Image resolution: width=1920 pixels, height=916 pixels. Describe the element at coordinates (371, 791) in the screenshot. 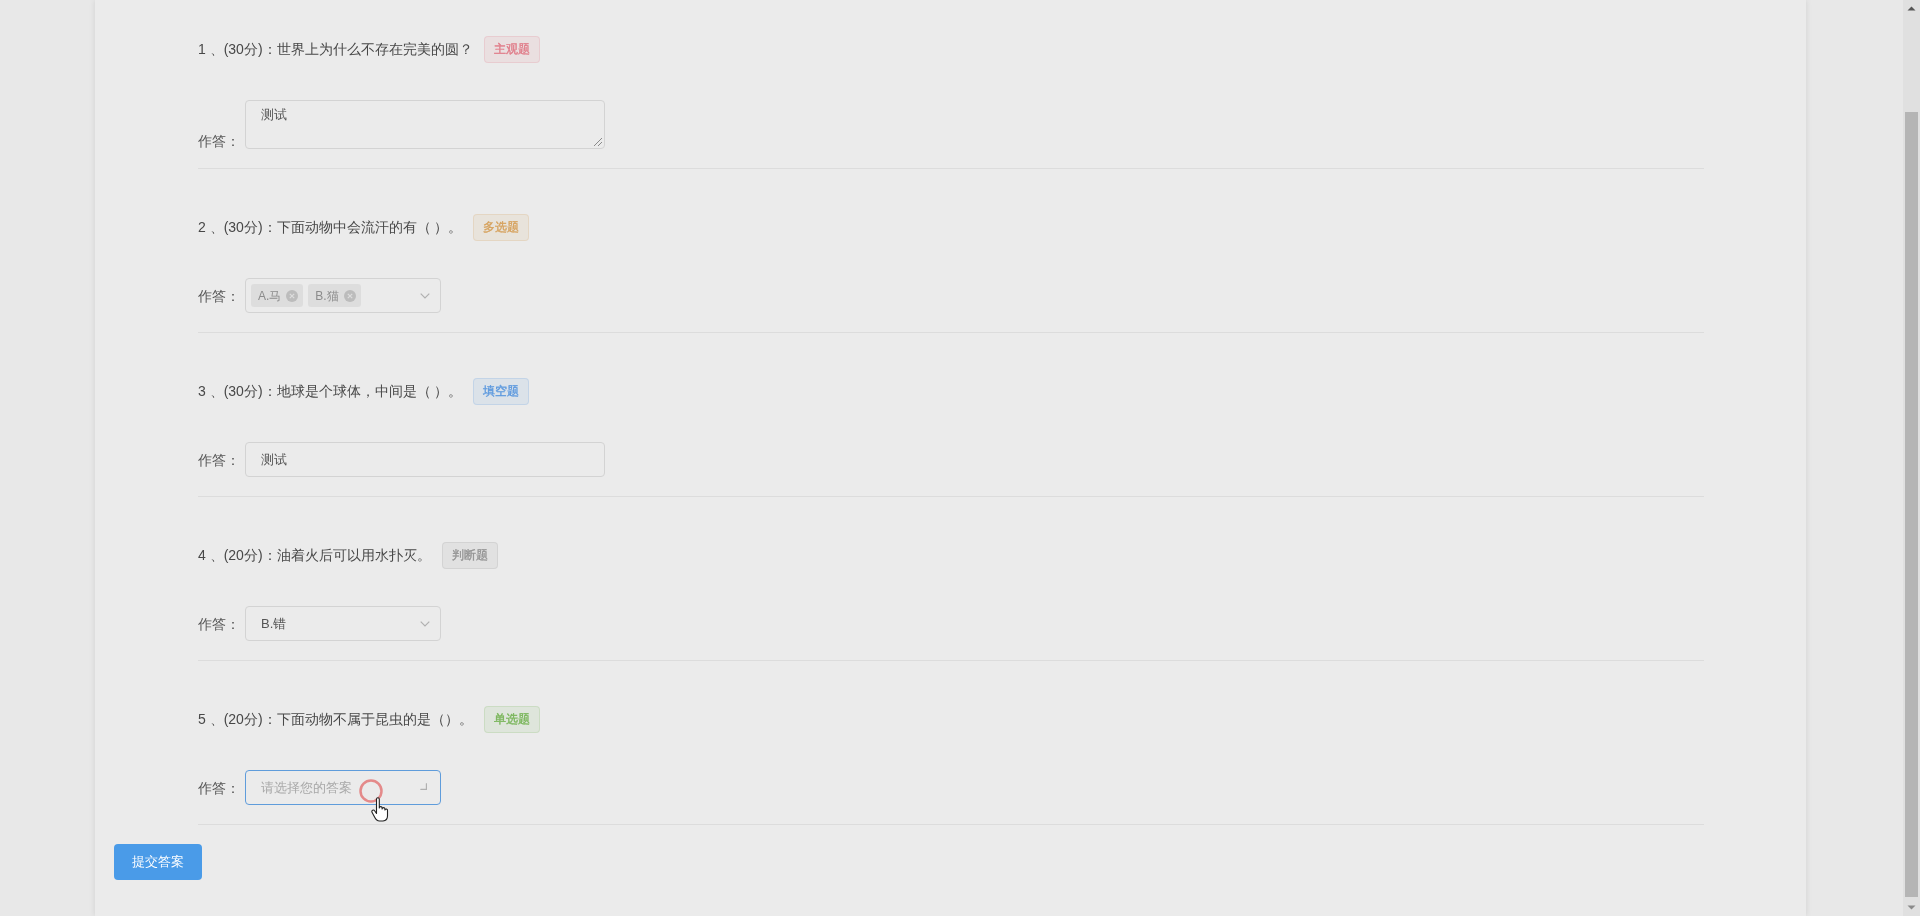

I see `click-ring-icon` at that location.